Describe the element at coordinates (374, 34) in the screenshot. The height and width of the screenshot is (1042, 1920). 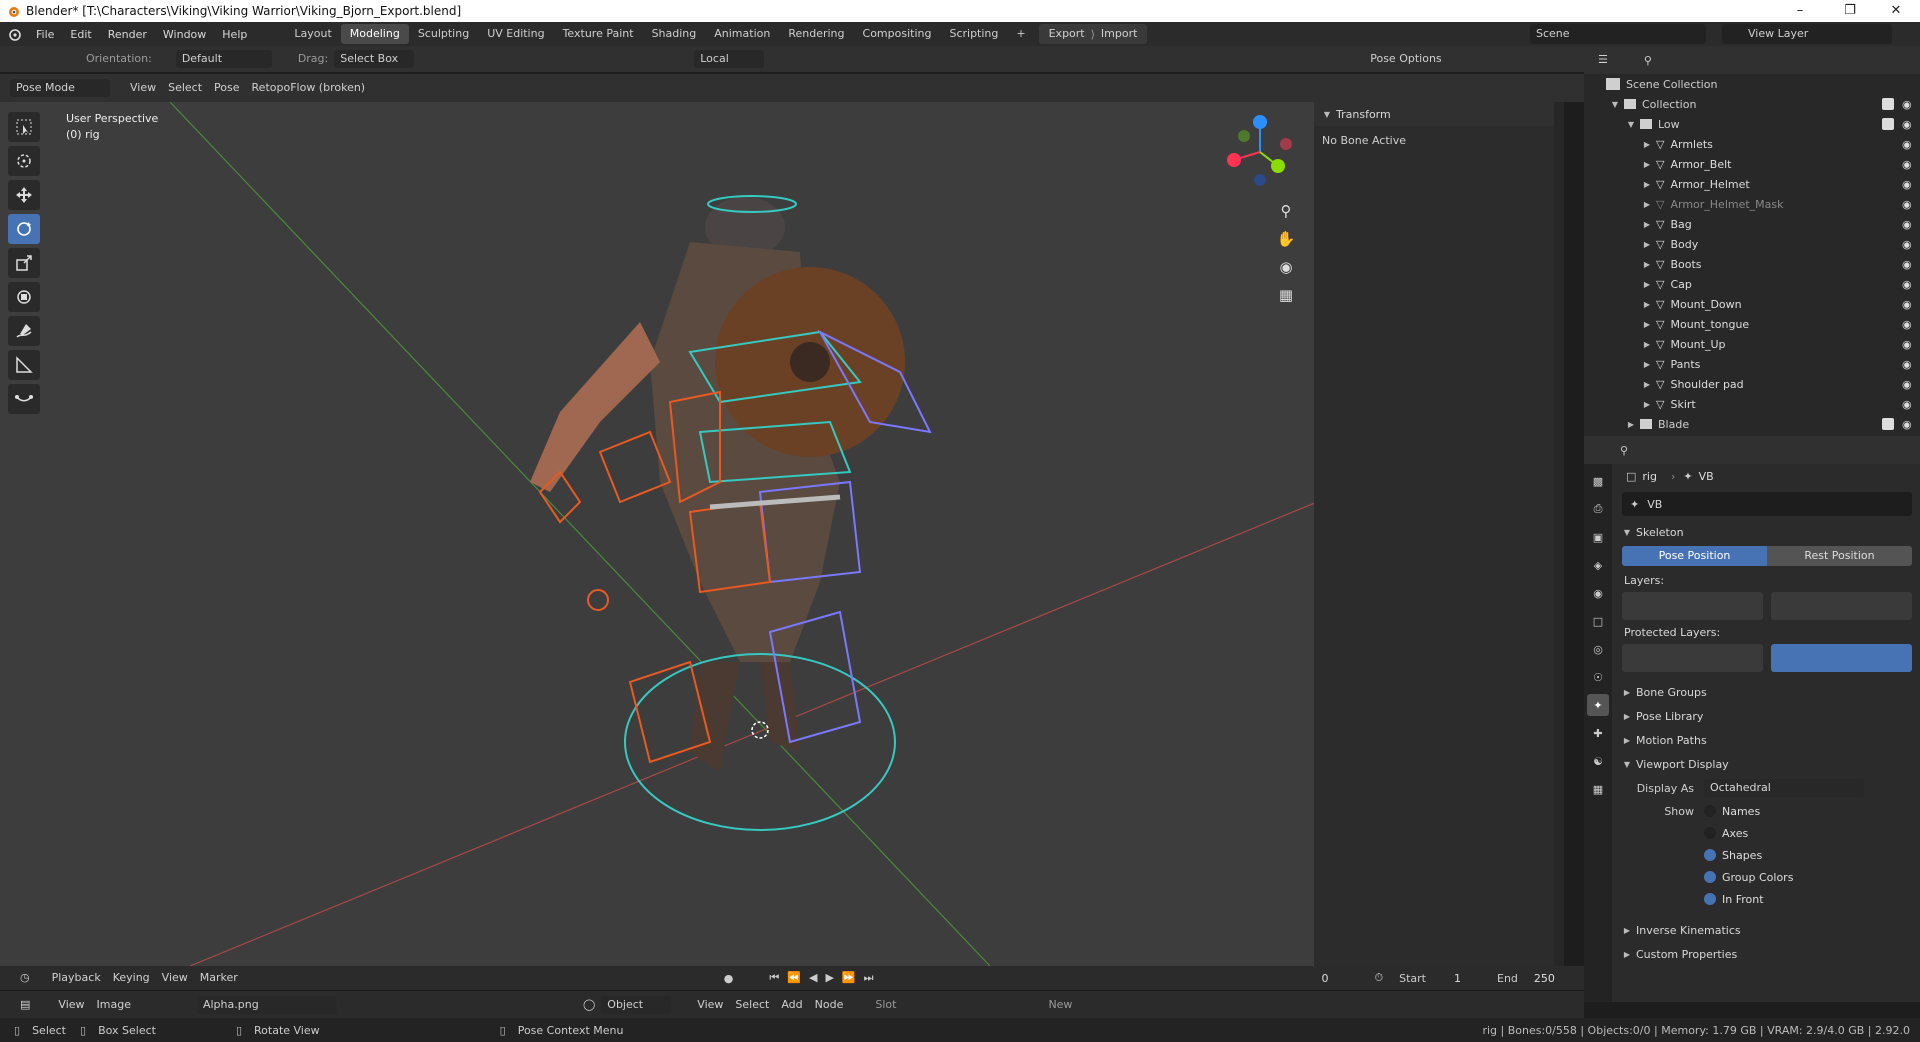
I see `tab-modeling: Modeling` at that location.